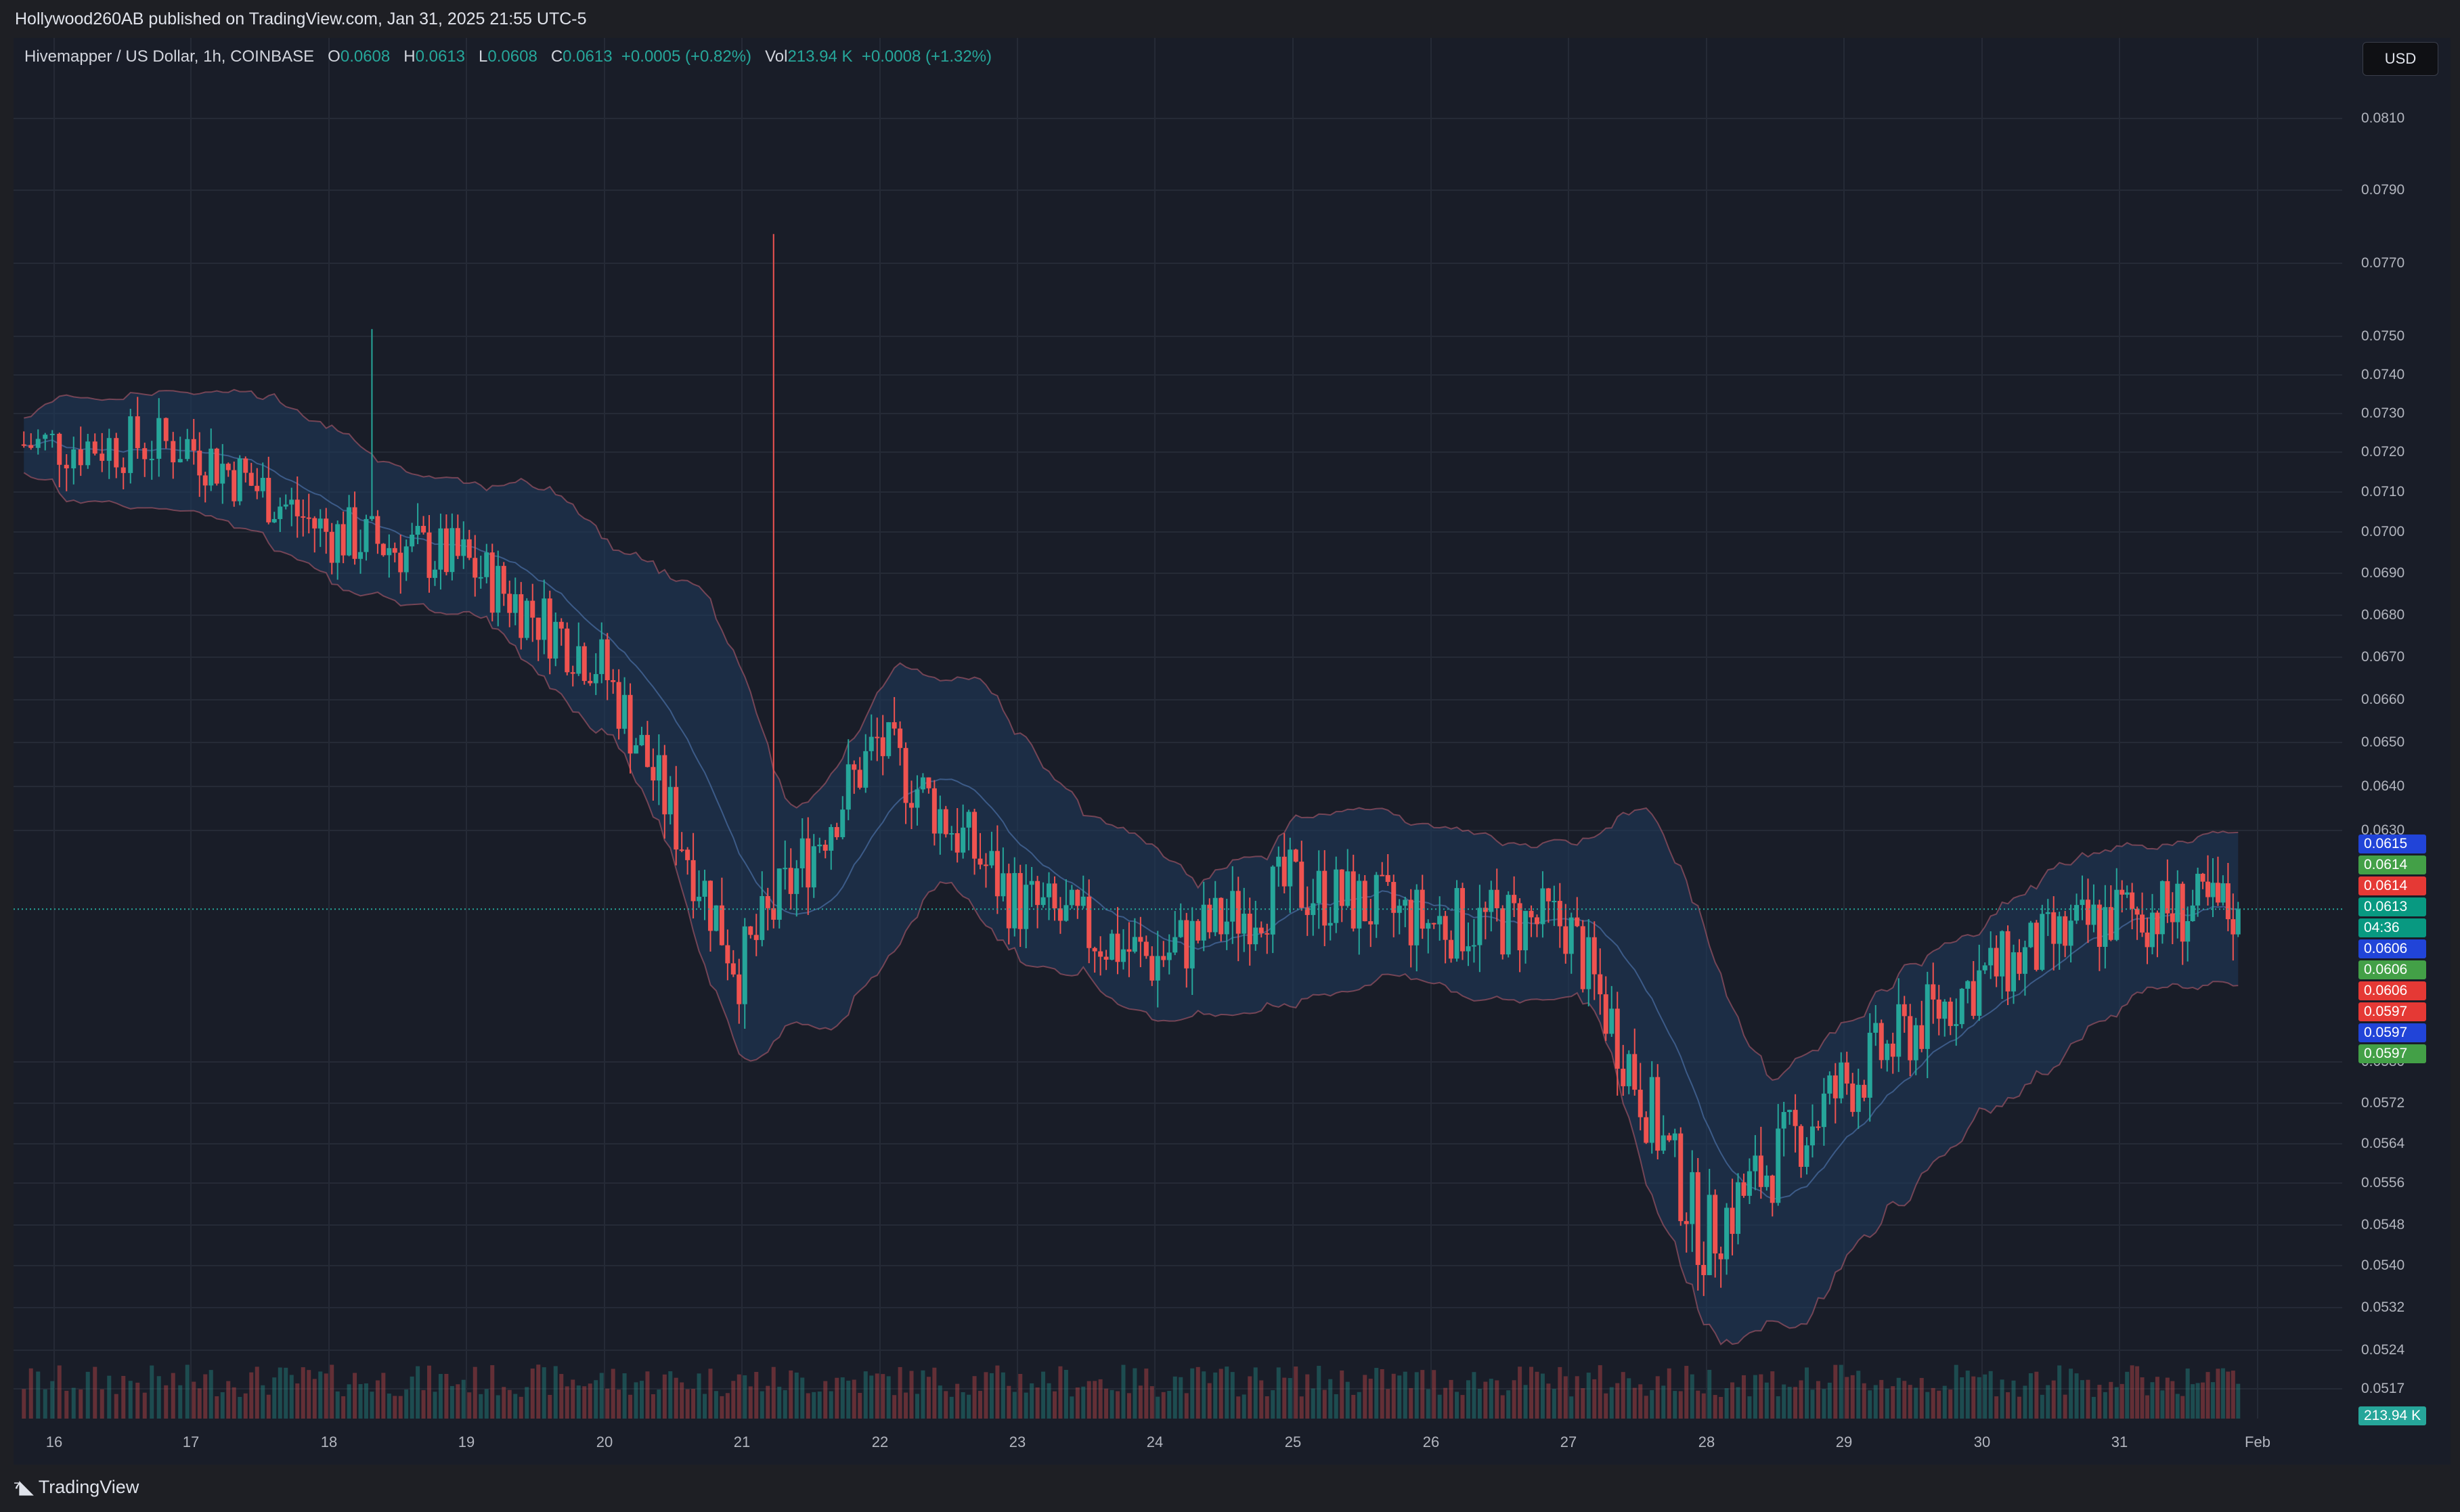 The width and height of the screenshot is (2460, 1512). Describe the element at coordinates (466, 1442) in the screenshot. I see `time-axis-label: 19` at that location.